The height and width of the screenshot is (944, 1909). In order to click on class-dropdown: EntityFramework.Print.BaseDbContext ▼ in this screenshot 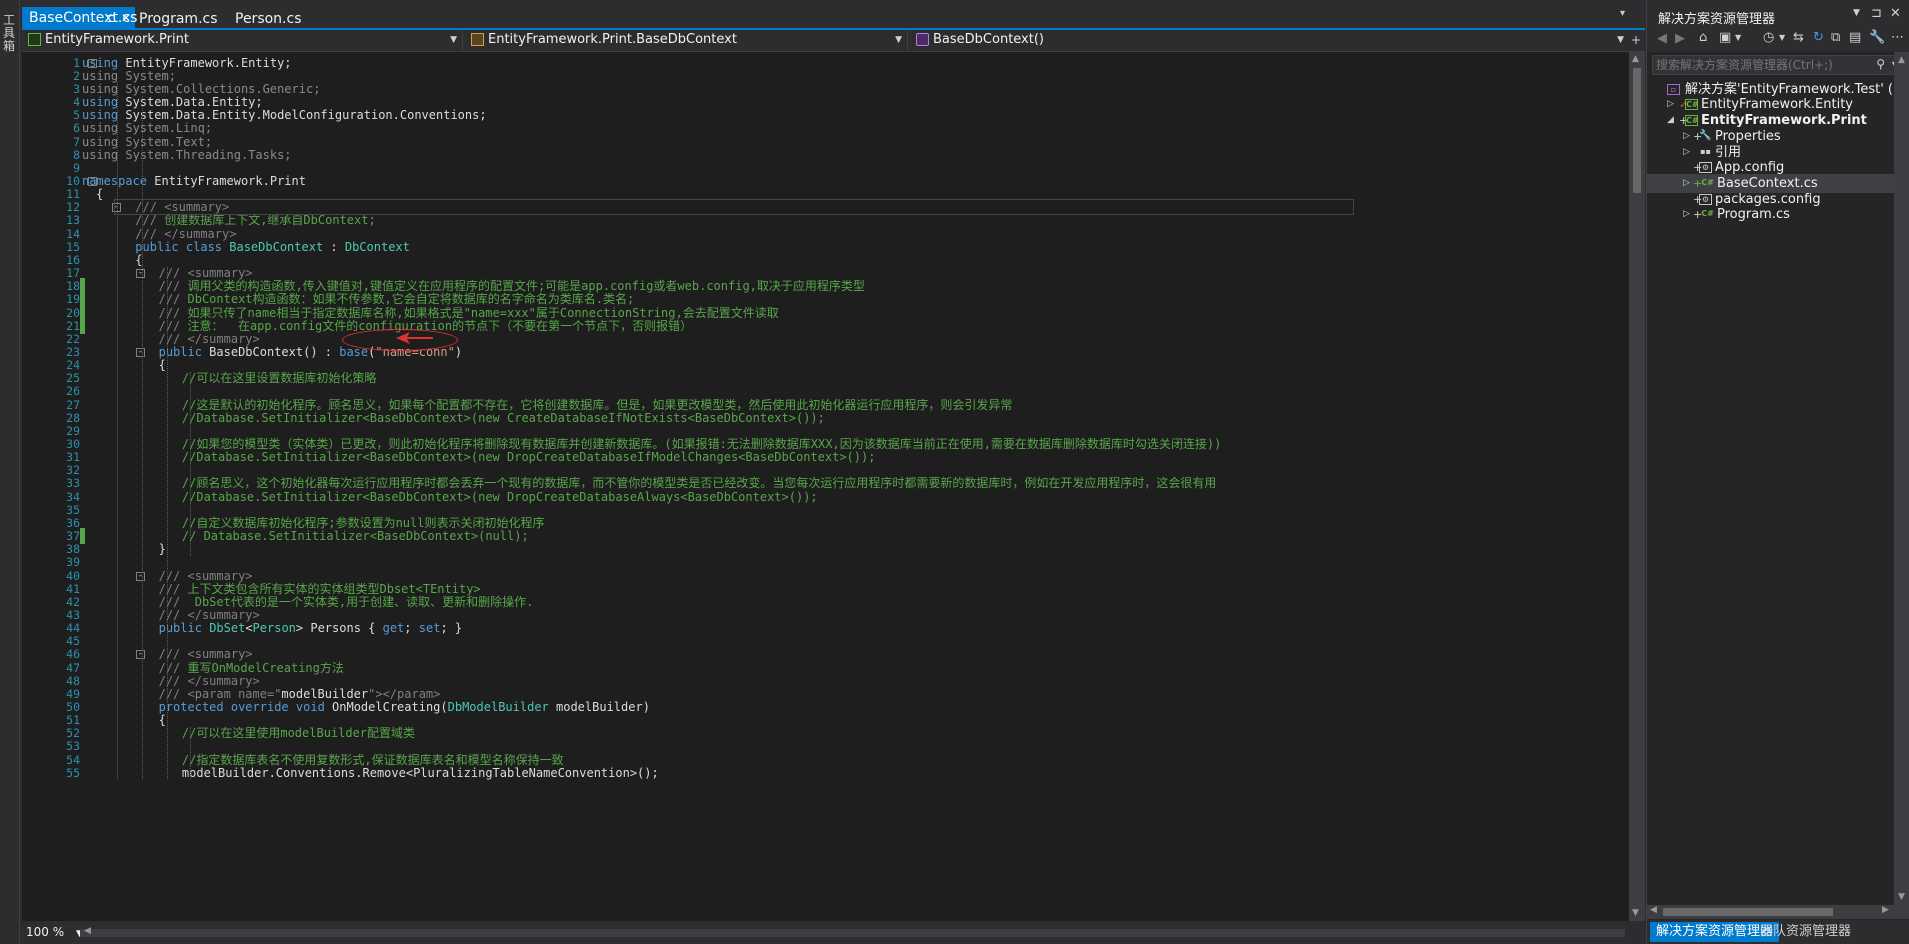, I will do `click(686, 40)`.